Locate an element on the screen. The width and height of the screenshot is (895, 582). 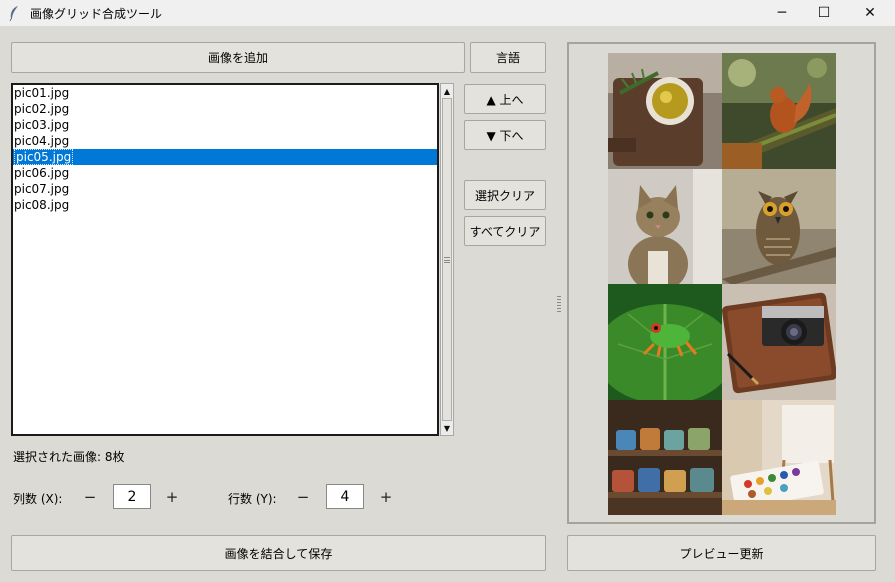
watercolor-easel-image is located at coordinates (779, 457).